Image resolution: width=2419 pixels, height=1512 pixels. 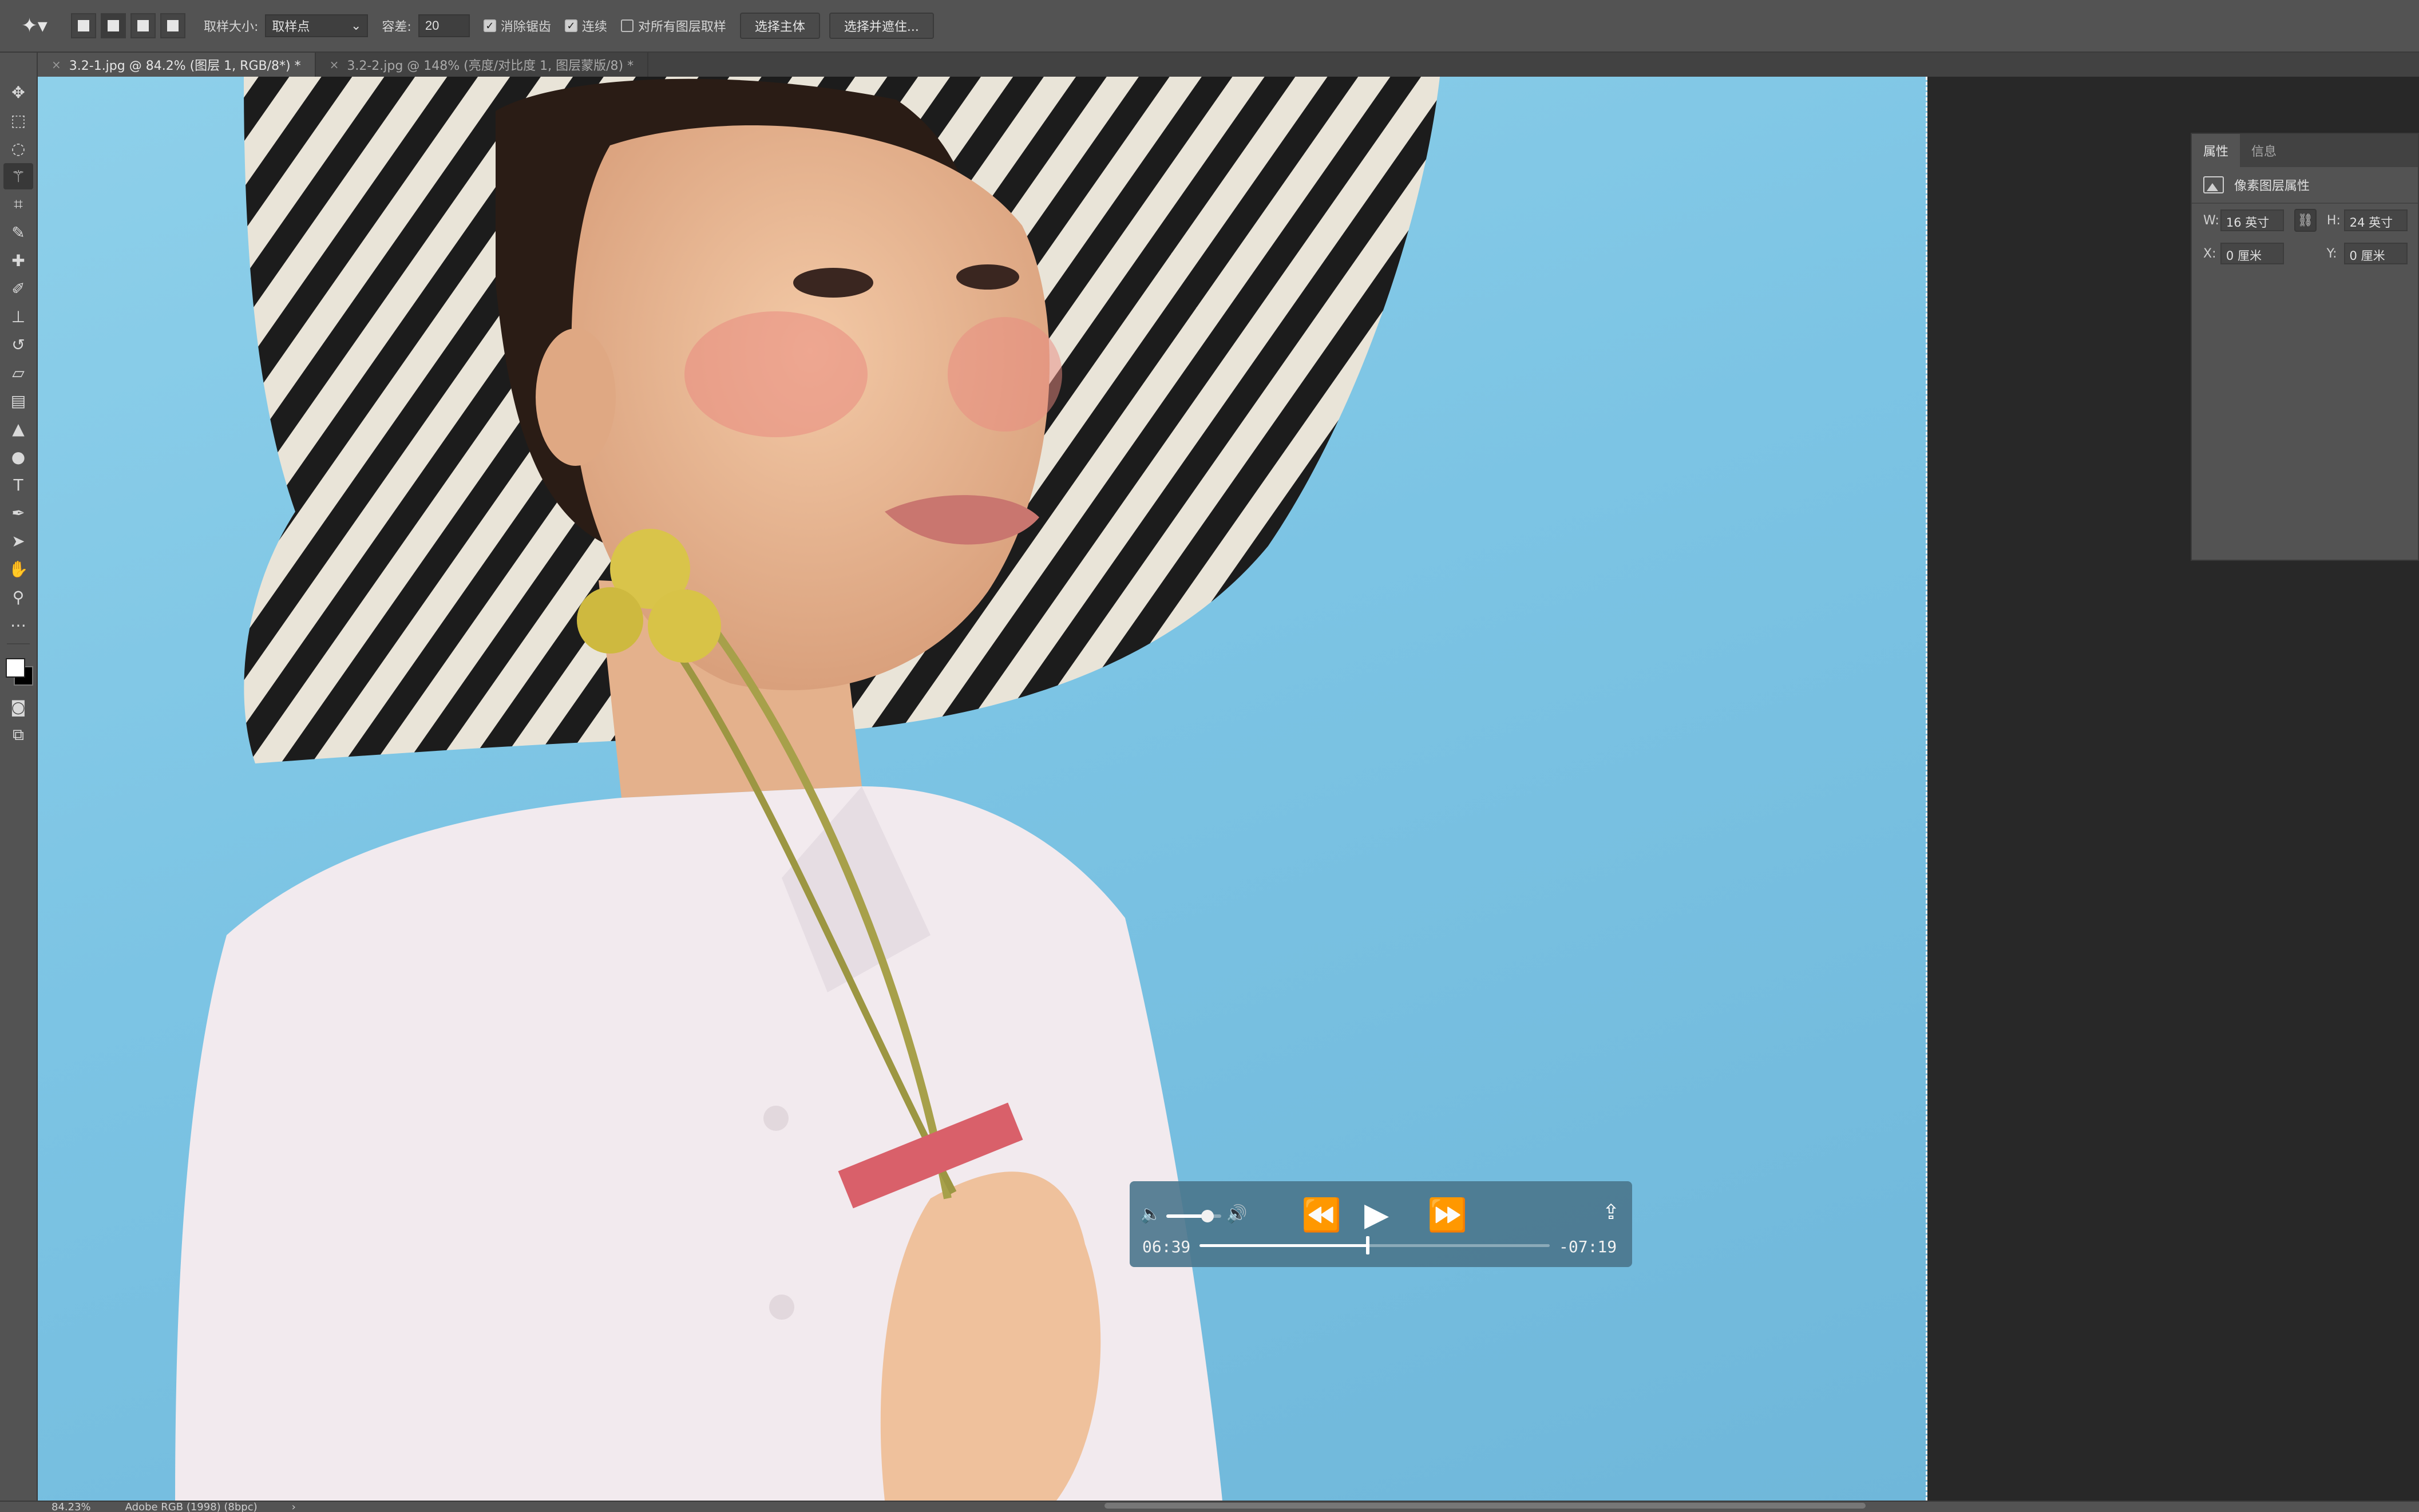 I want to click on new-selection-icon, so click(x=83, y=25).